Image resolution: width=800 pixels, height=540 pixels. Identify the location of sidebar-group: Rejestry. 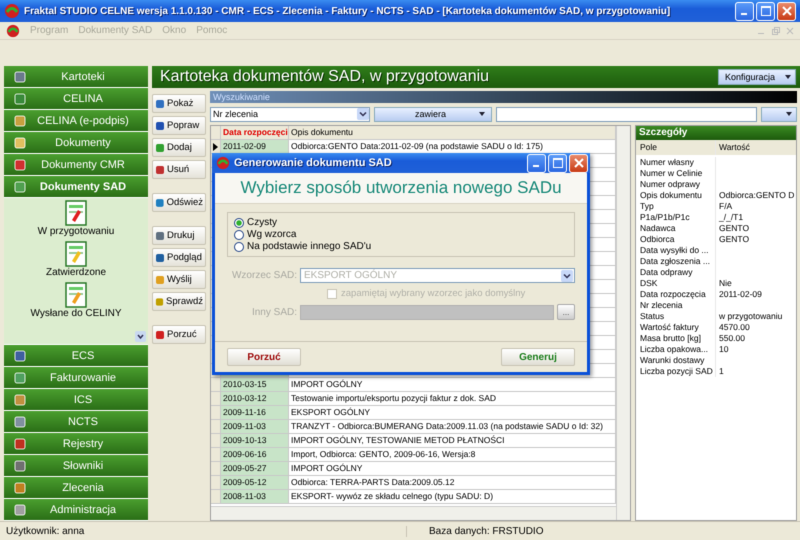
(76, 443).